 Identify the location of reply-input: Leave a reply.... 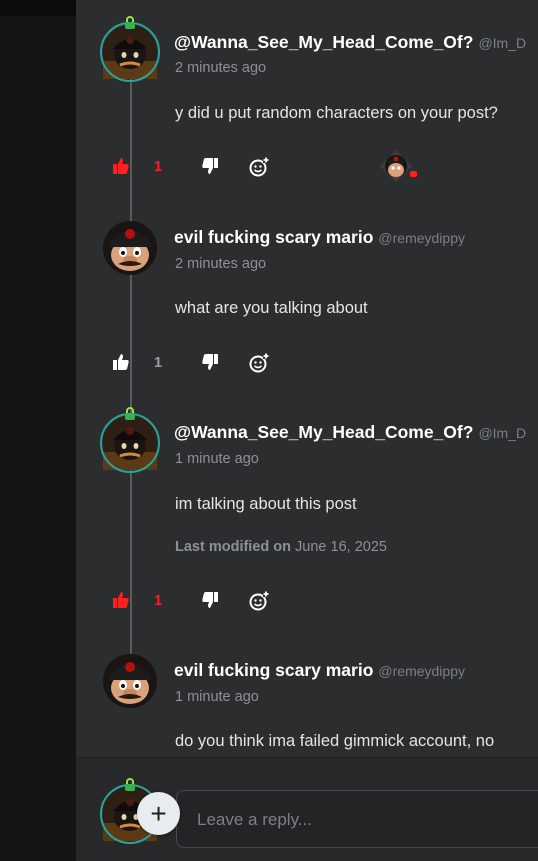
(357, 819).